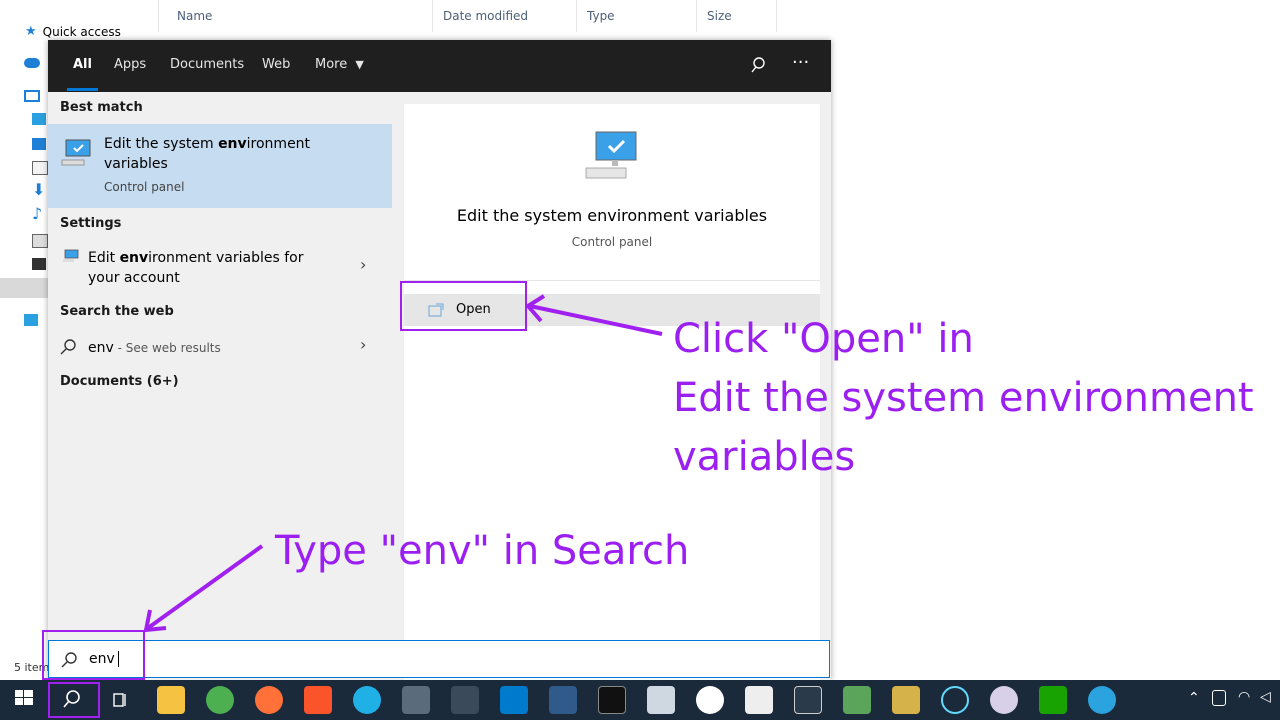  What do you see at coordinates (205, 587) in the screenshot?
I see `search-arrow-line` at bounding box center [205, 587].